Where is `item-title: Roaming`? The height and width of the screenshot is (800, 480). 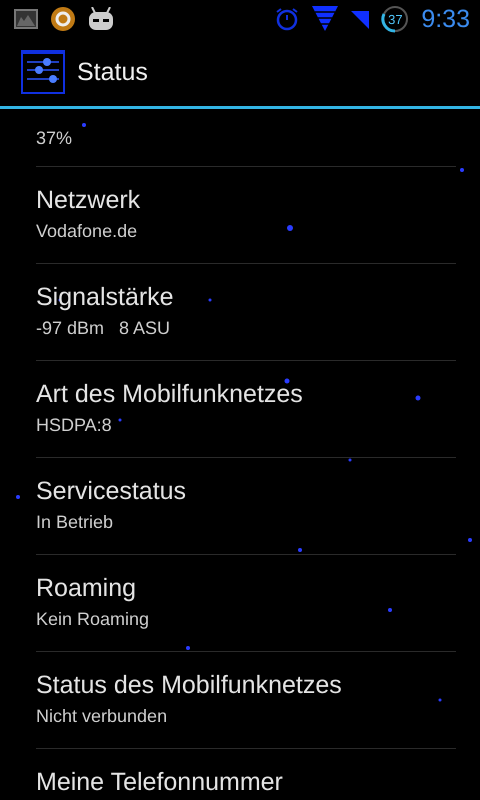 item-title: Roaming is located at coordinates (86, 588).